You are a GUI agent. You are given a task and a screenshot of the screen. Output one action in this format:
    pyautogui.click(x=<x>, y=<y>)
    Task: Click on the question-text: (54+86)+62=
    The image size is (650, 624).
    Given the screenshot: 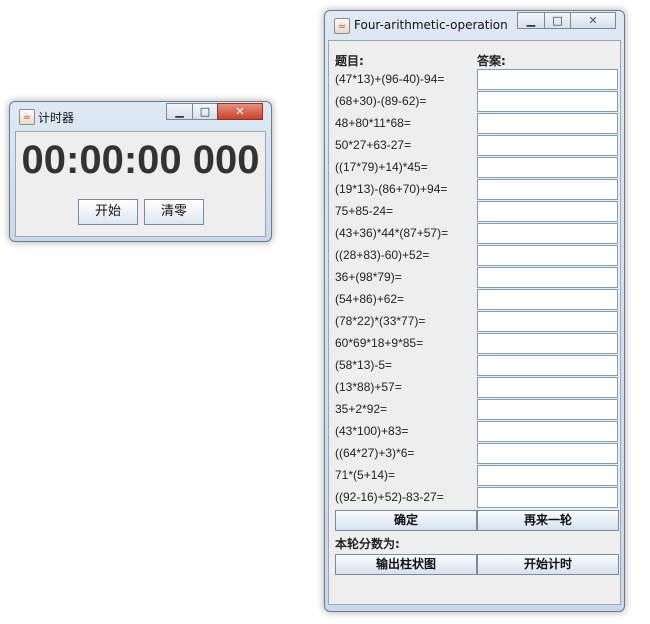 What is the action you would take?
    pyautogui.click(x=370, y=299)
    